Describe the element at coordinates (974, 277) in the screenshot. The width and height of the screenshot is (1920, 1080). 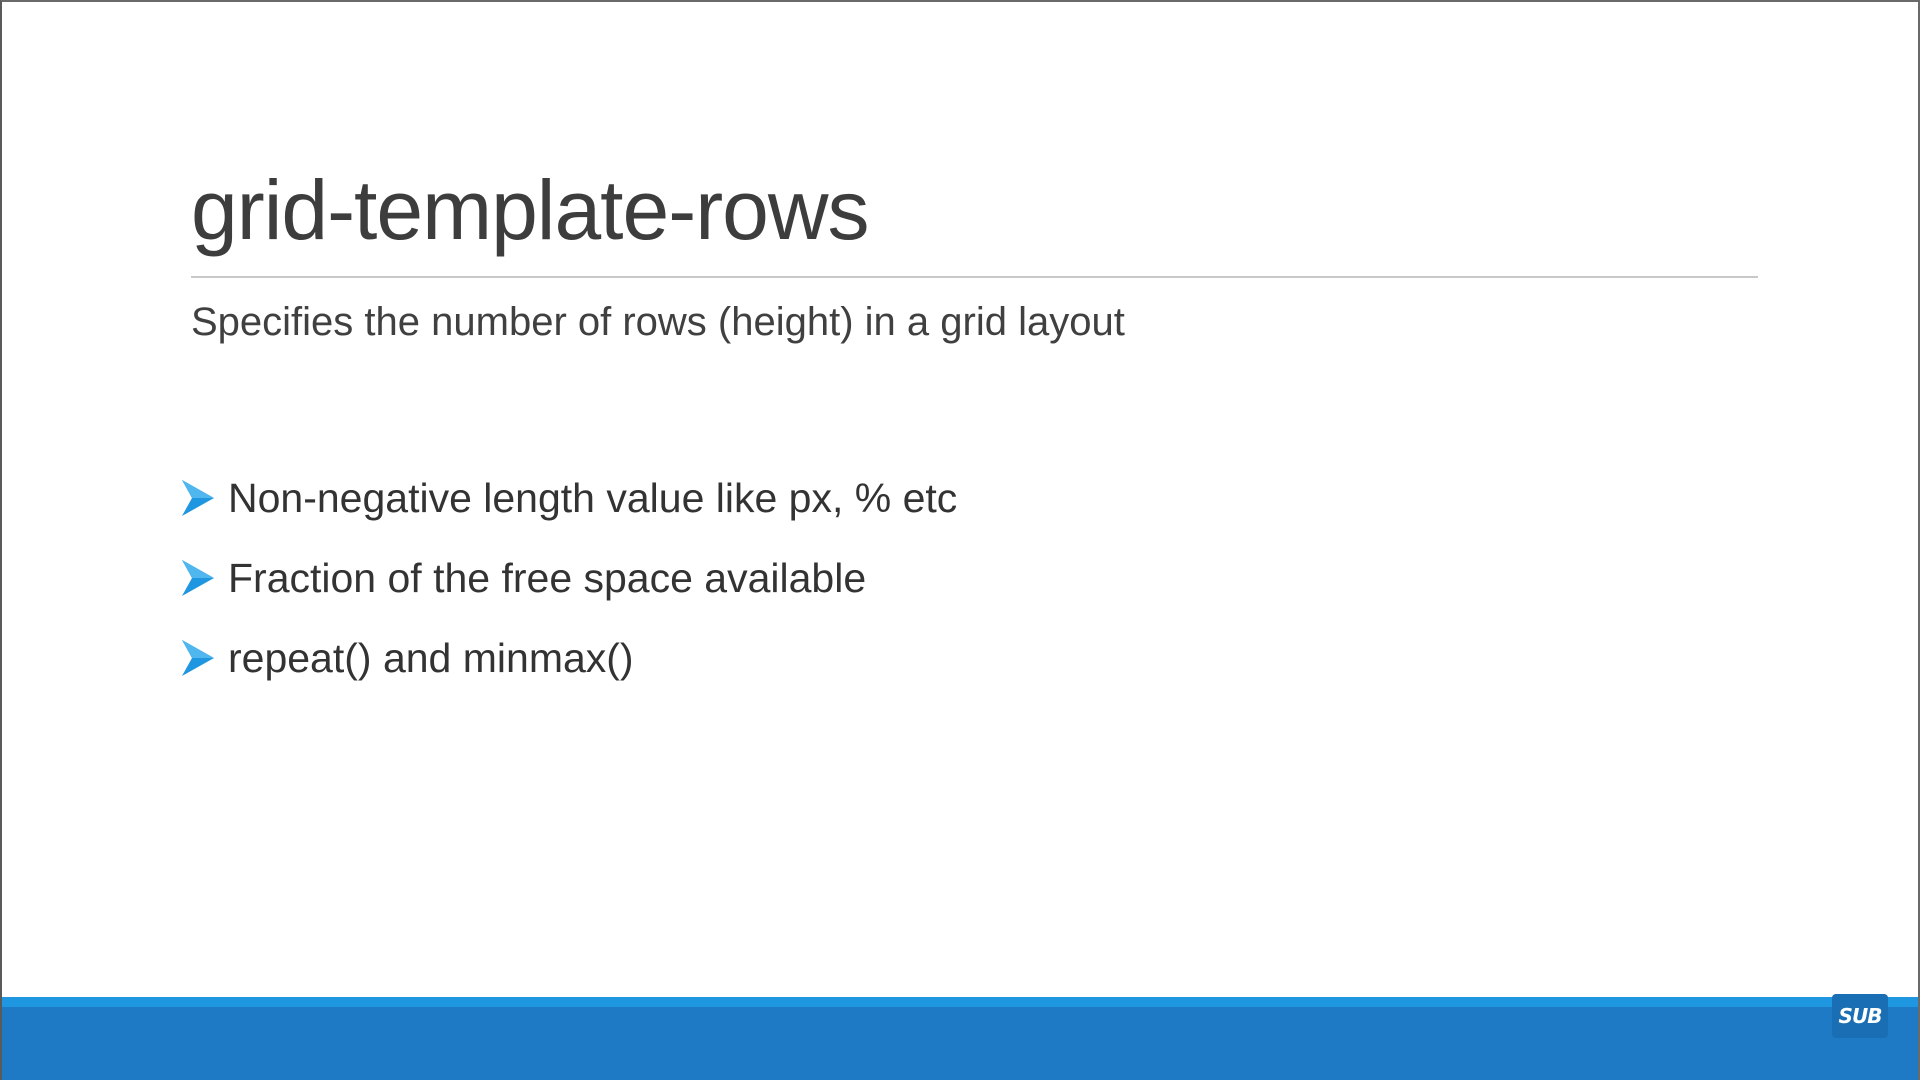
I see `title-divider` at that location.